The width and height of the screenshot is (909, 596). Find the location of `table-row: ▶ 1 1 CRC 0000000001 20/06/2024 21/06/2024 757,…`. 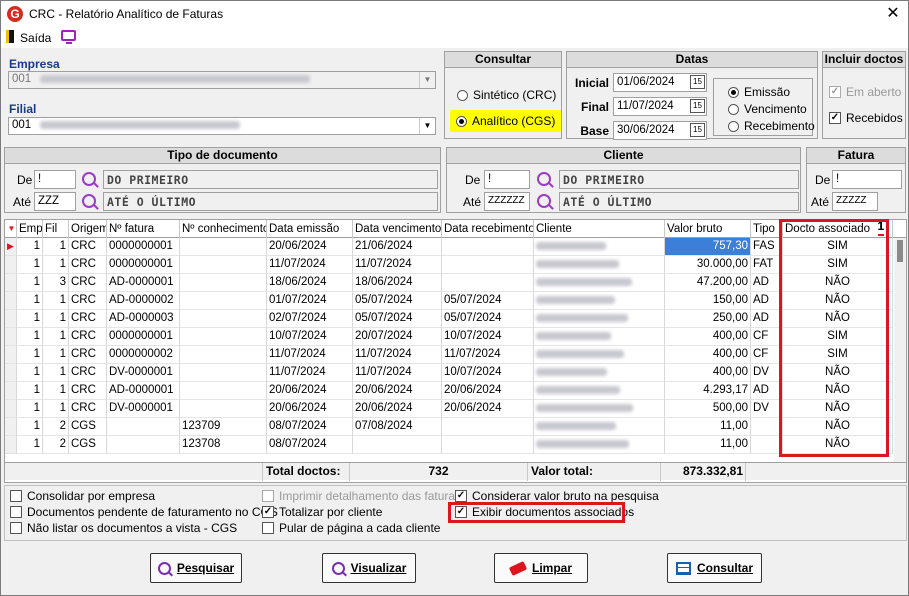

table-row: ▶ 1 1 CRC 0000000001 20/06/2024 21/06/2024 757,… is located at coordinates (449, 247).